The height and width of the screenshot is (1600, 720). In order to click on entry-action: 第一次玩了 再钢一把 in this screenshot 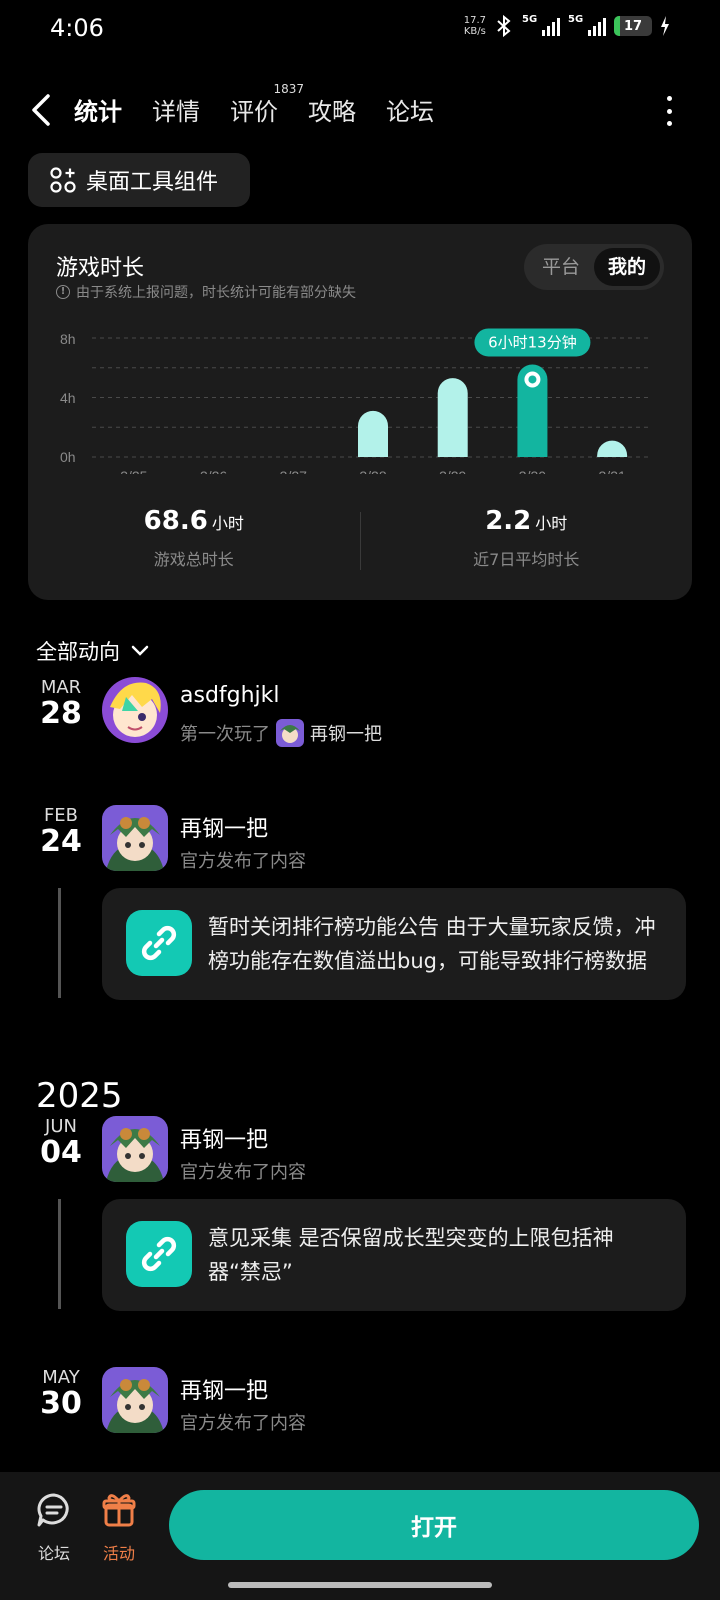, I will do `click(281, 733)`.